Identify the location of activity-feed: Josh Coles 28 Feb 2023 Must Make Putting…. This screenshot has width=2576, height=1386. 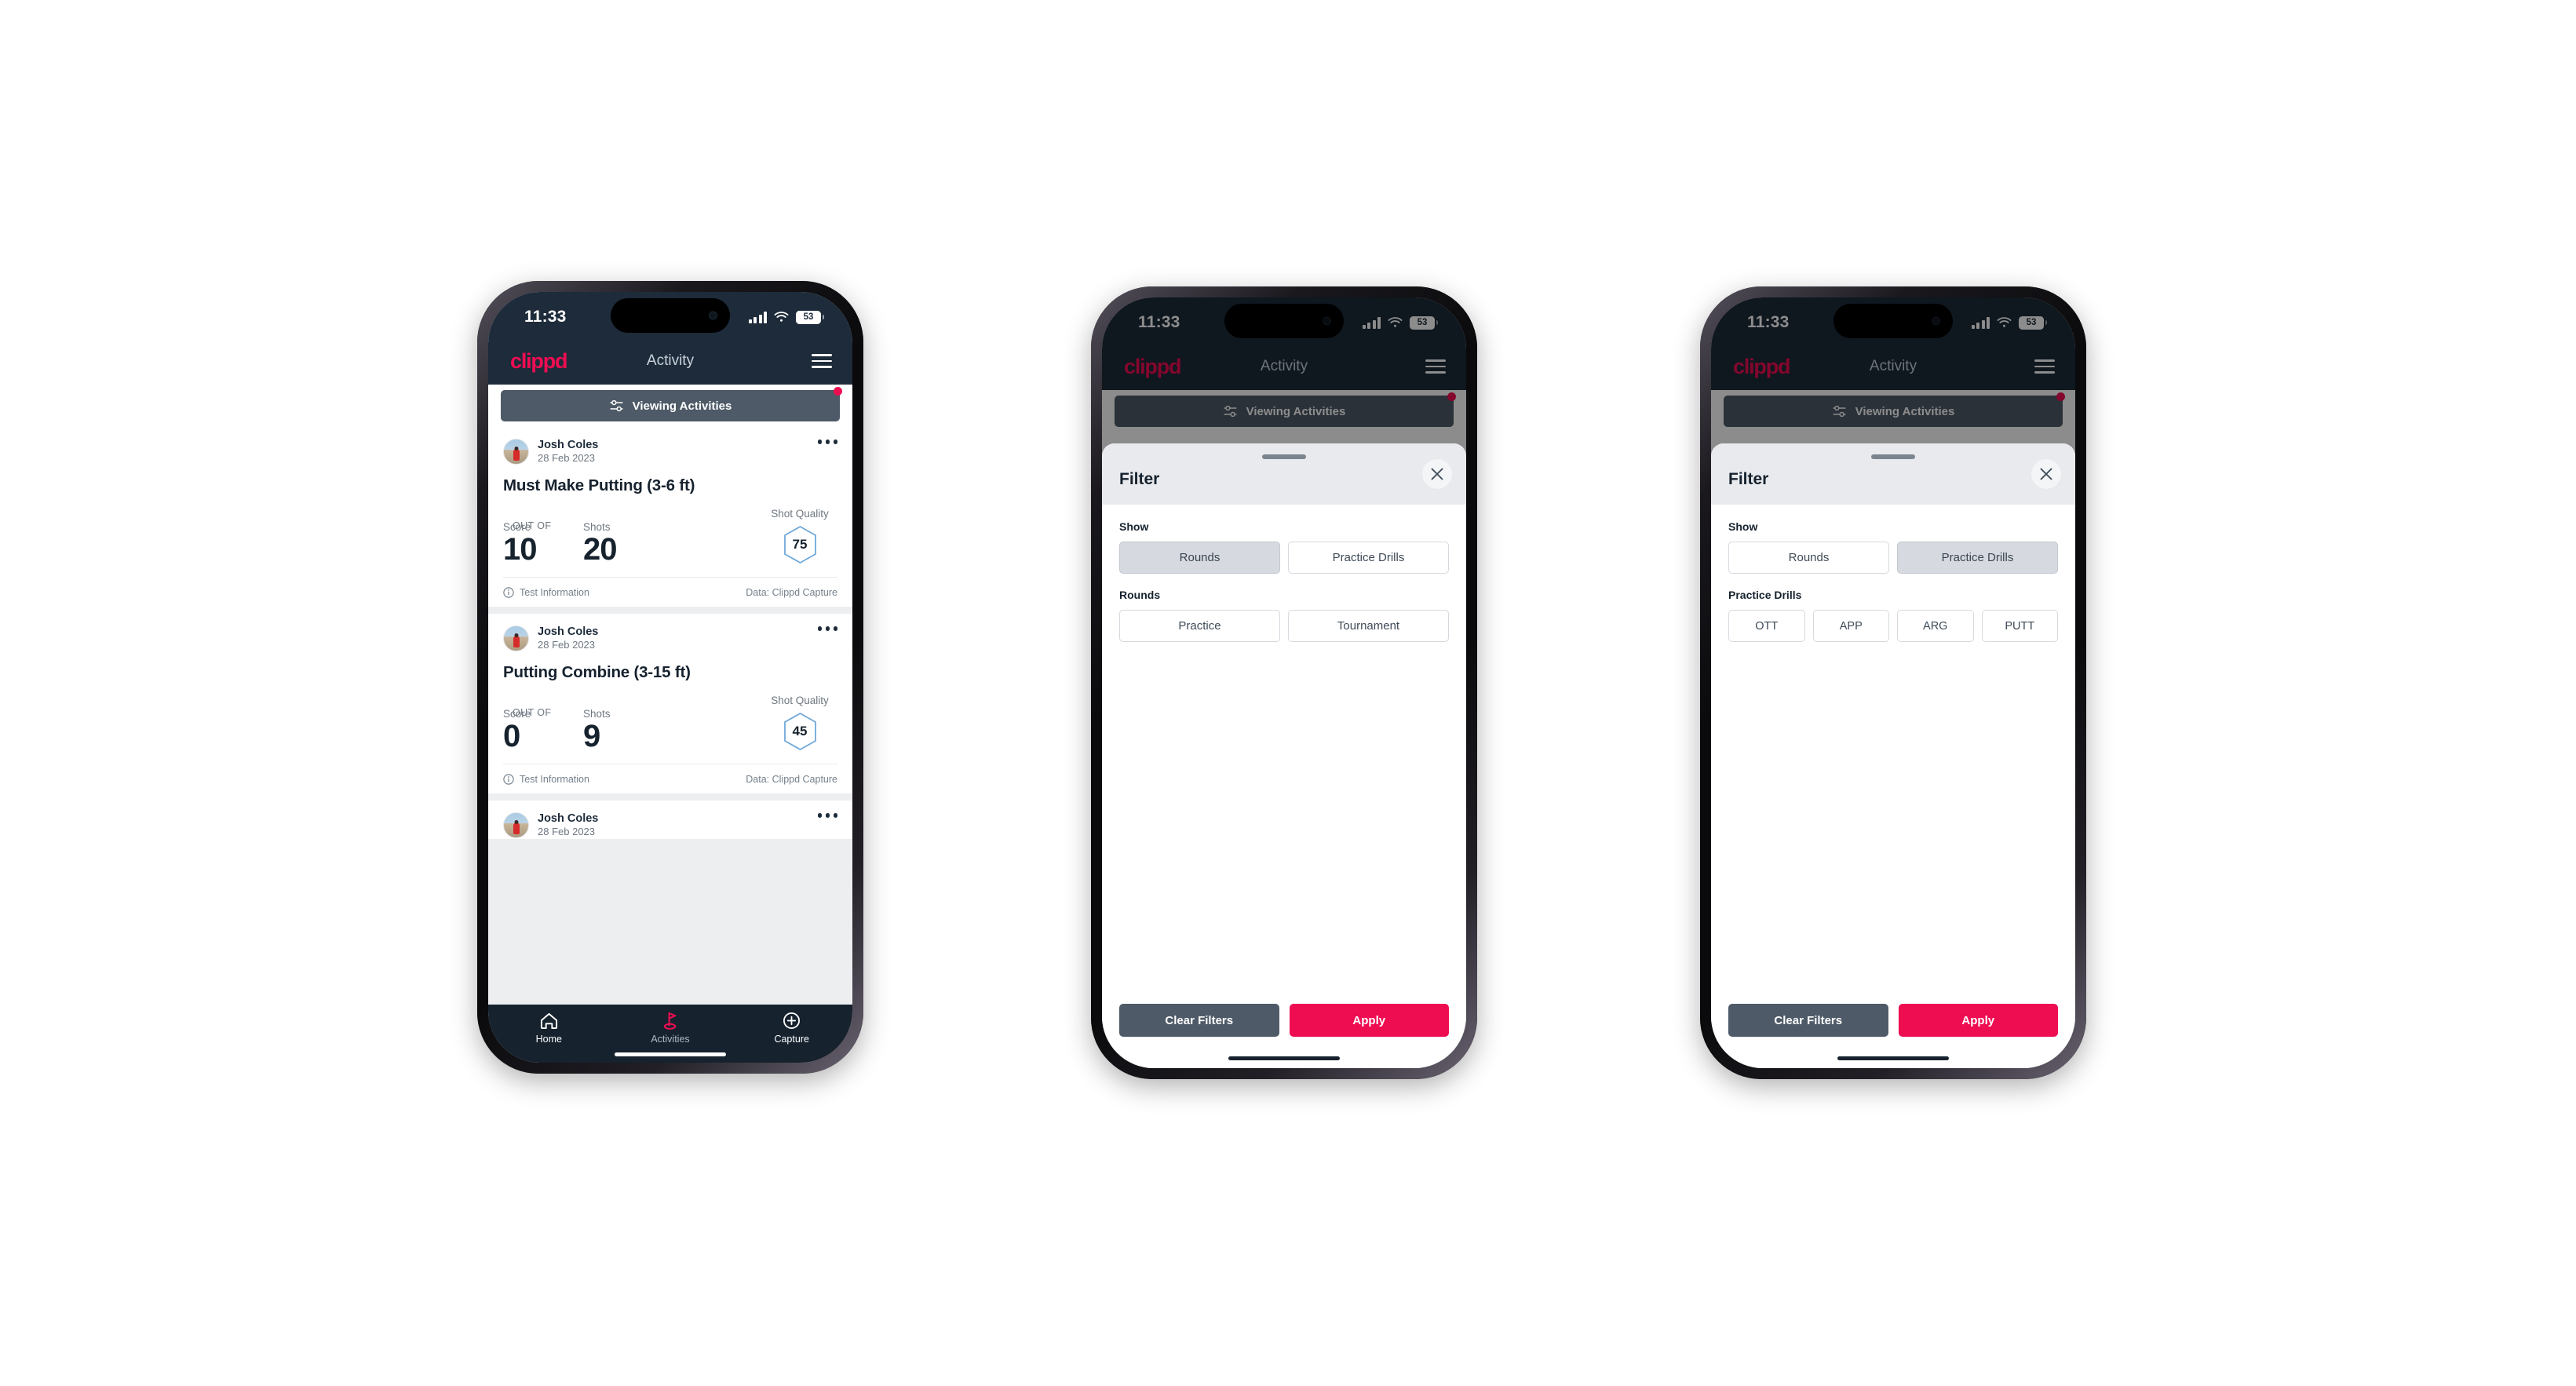
(670, 716).